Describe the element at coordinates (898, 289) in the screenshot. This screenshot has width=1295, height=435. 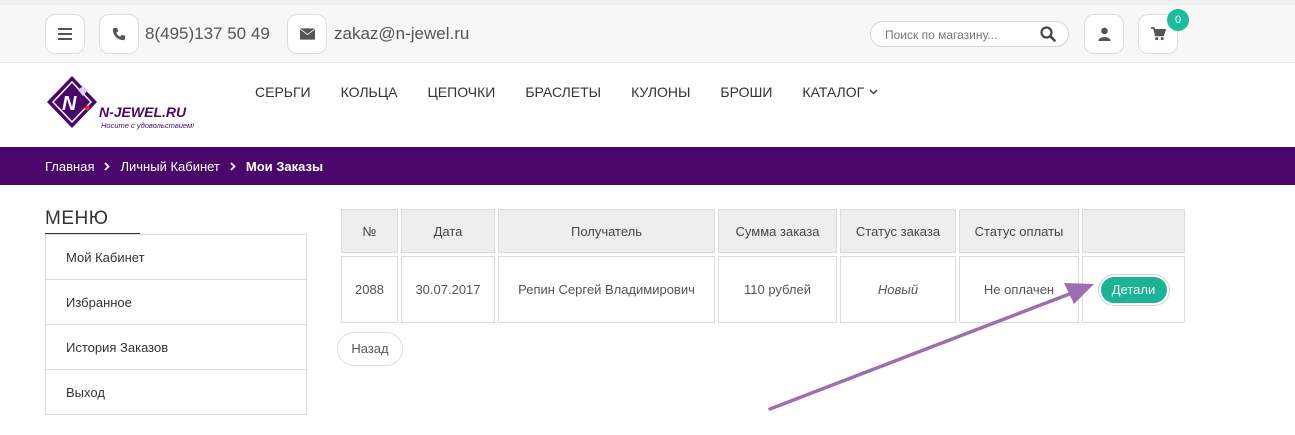
I see `order-status: Новый` at that location.